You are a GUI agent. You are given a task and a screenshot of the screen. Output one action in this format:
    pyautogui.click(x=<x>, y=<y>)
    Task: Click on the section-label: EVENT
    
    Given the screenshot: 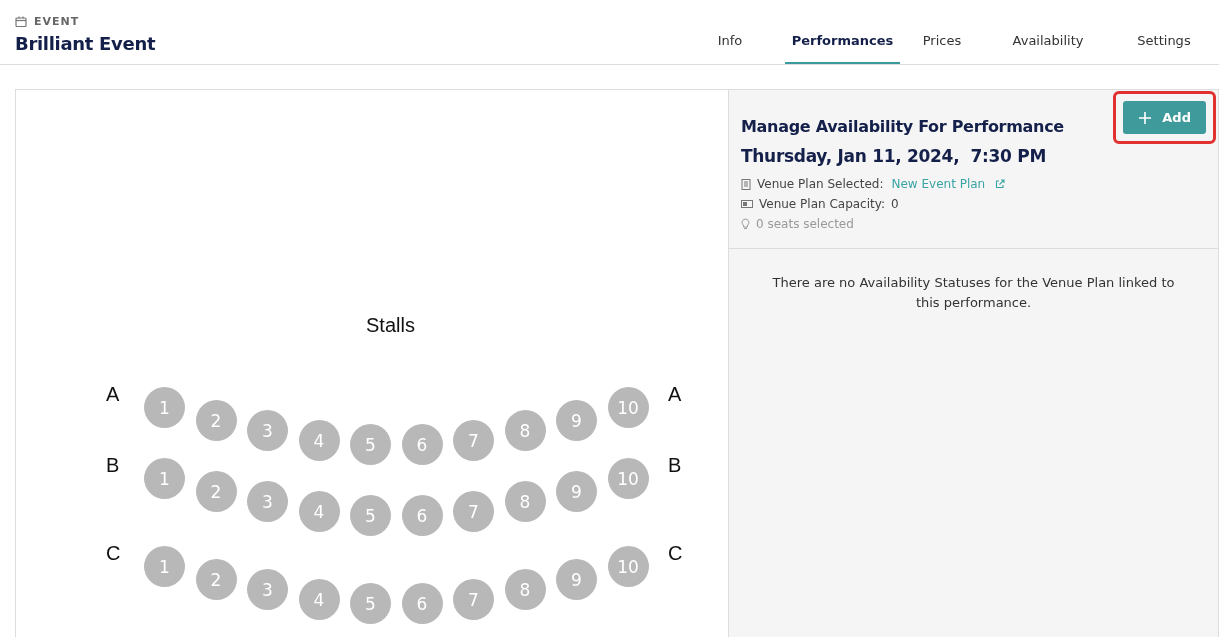 What is the action you would take?
    pyautogui.click(x=57, y=21)
    